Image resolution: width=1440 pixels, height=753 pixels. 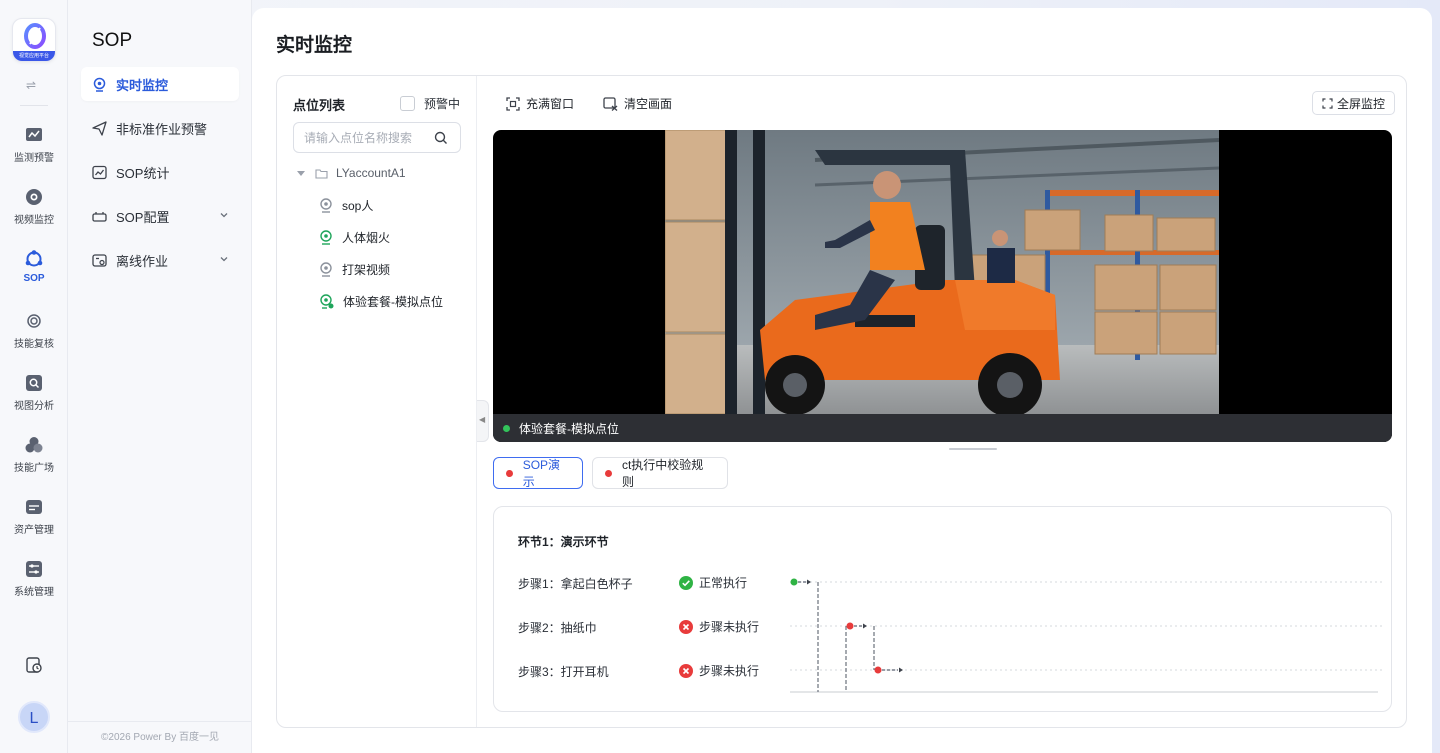 What do you see at coordinates (34, 445) in the screenshot?
I see `circles-icon` at bounding box center [34, 445].